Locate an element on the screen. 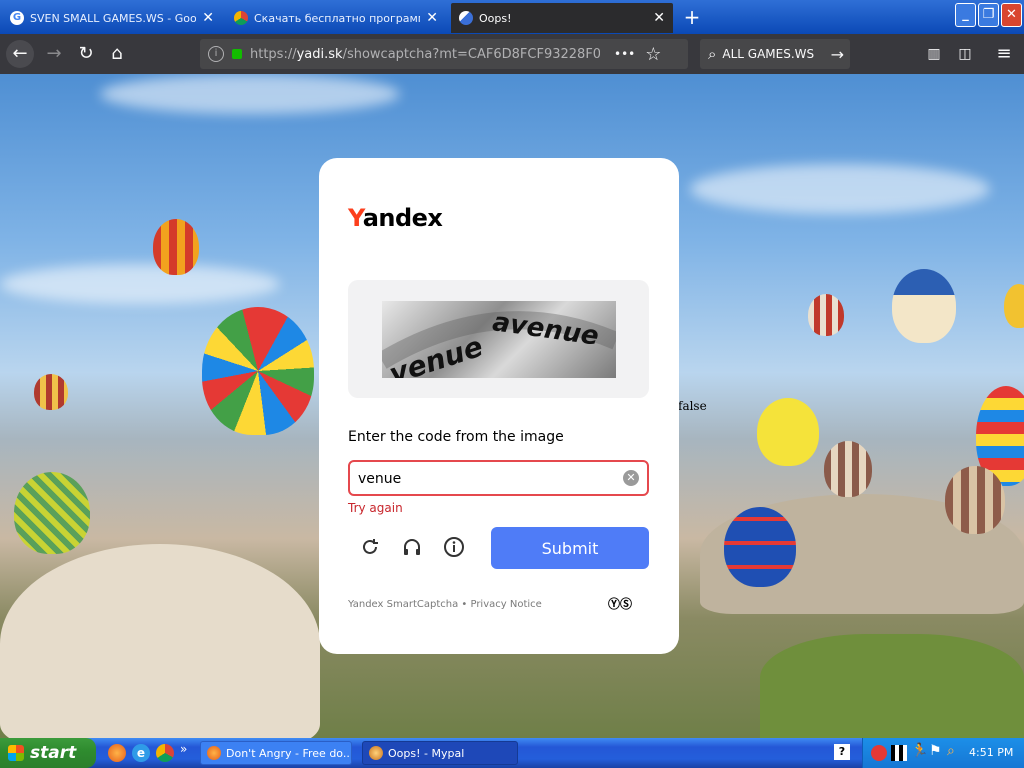 This screenshot has height=768, width=1024. captcha-prompt: Enter the code from the image is located at coordinates (456, 437).